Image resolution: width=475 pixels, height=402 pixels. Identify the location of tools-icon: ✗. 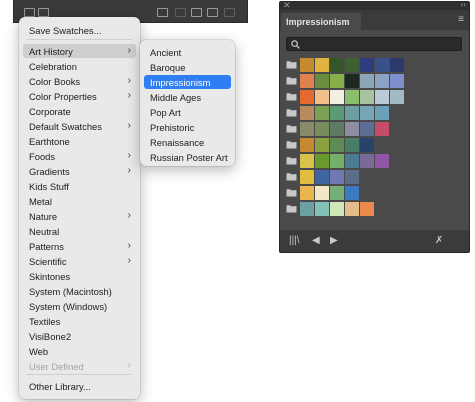
(439, 241).